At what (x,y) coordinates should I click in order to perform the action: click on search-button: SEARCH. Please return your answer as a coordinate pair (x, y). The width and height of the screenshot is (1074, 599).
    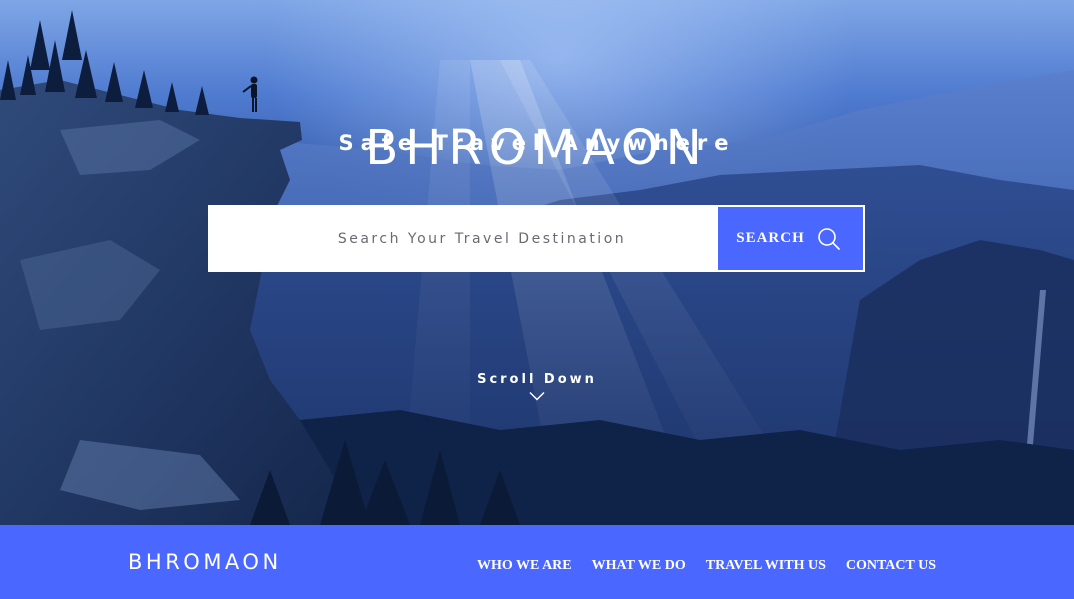
    Looking at the image, I should click on (790, 238).